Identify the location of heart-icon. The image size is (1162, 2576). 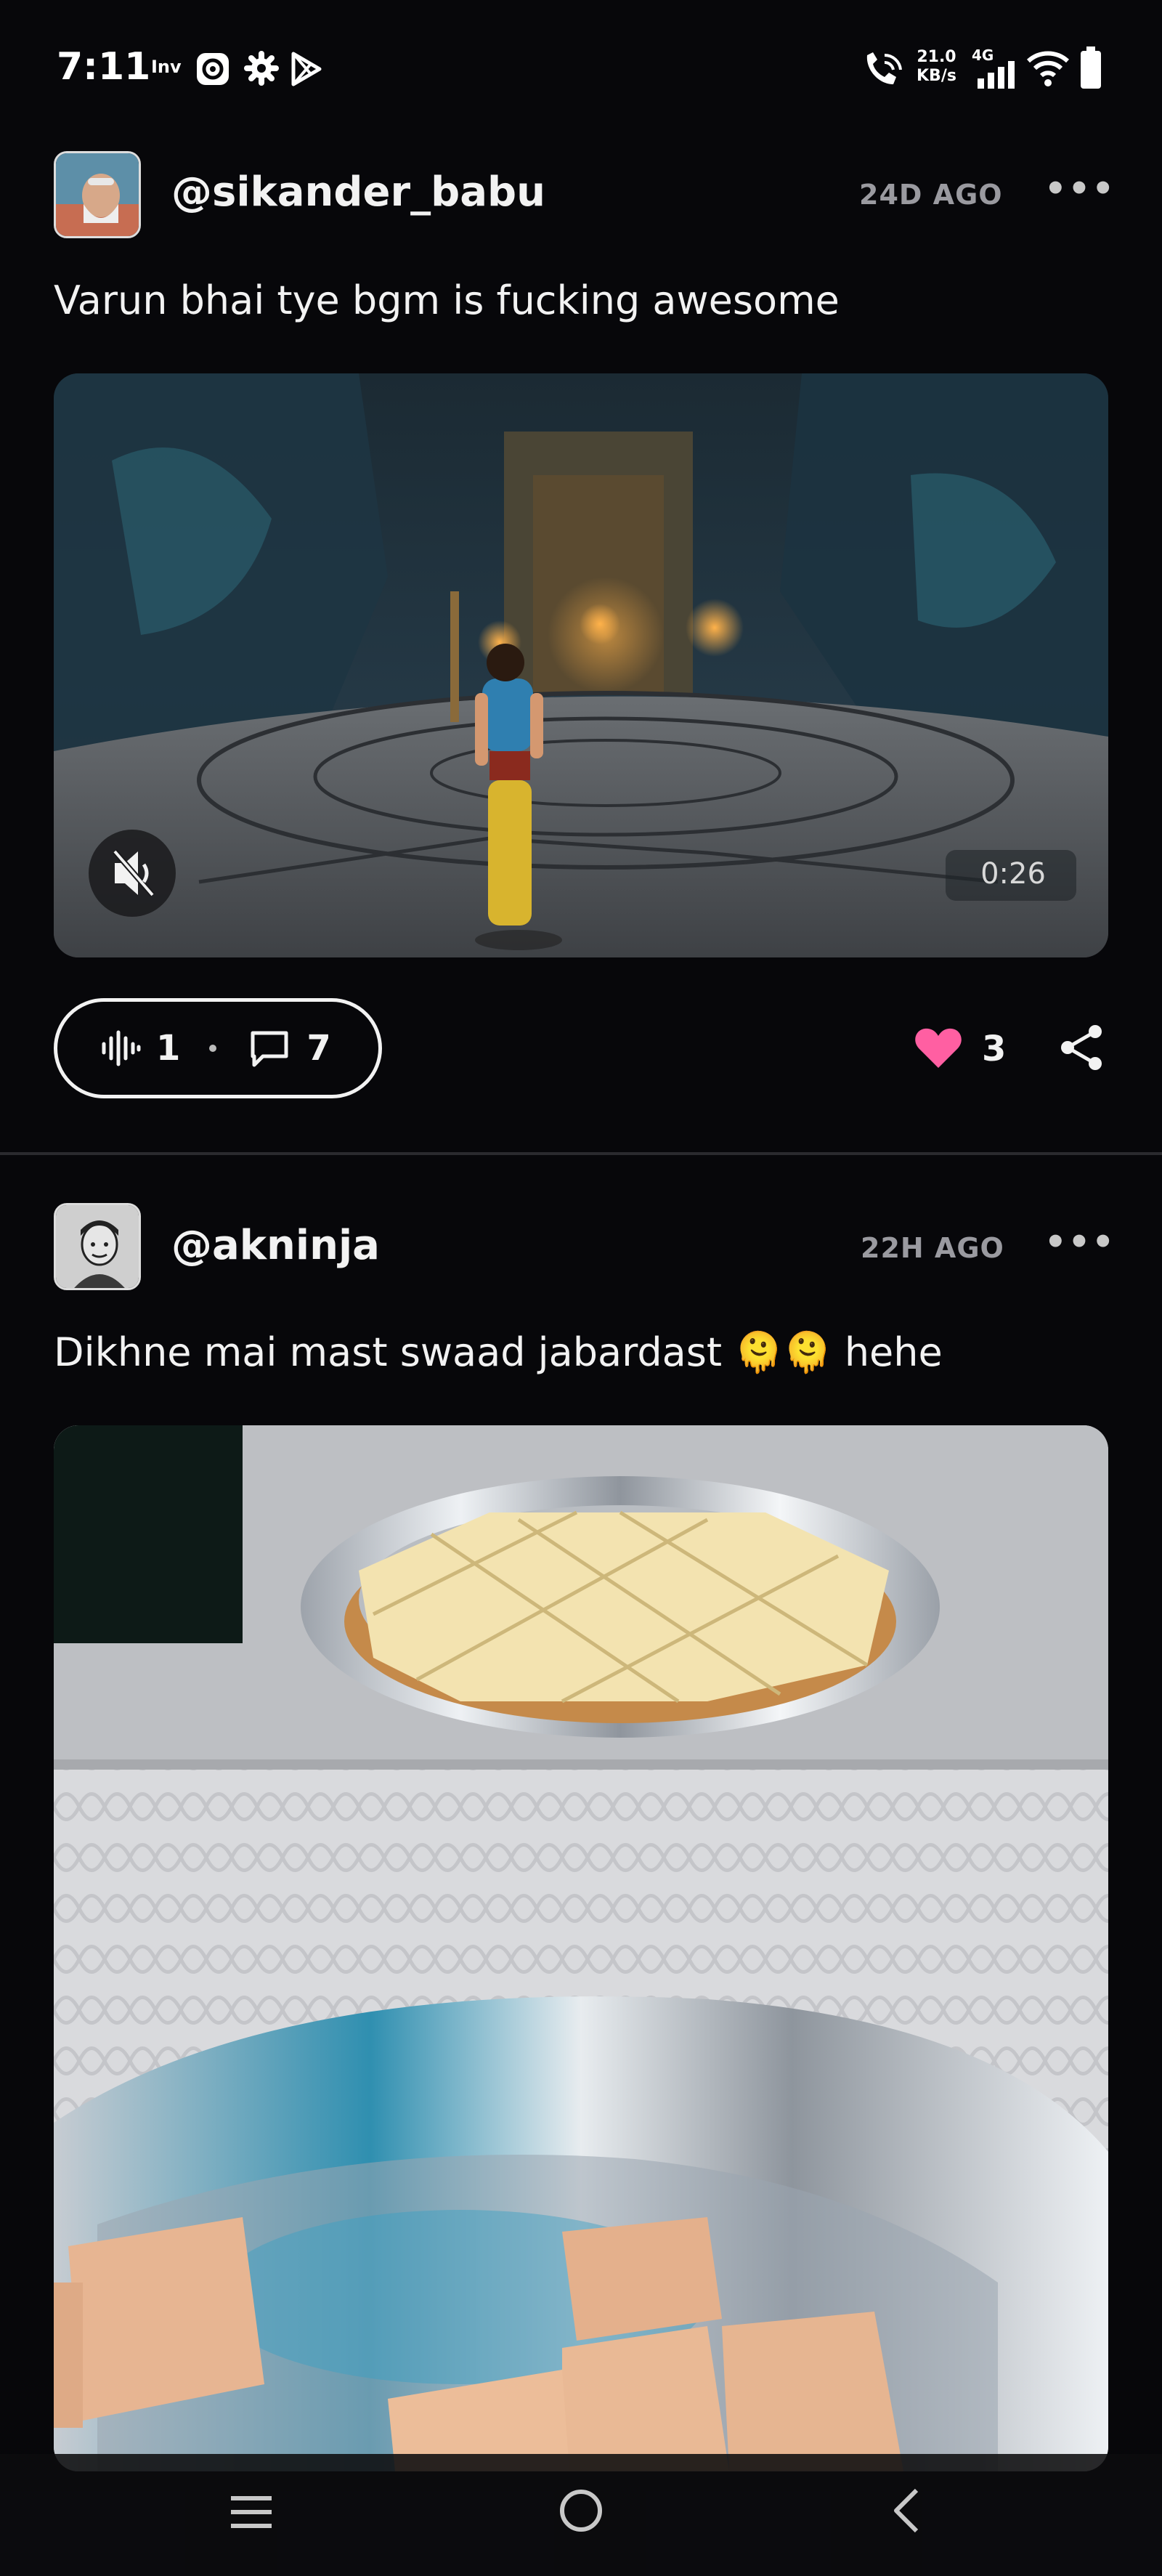
(938, 1048).